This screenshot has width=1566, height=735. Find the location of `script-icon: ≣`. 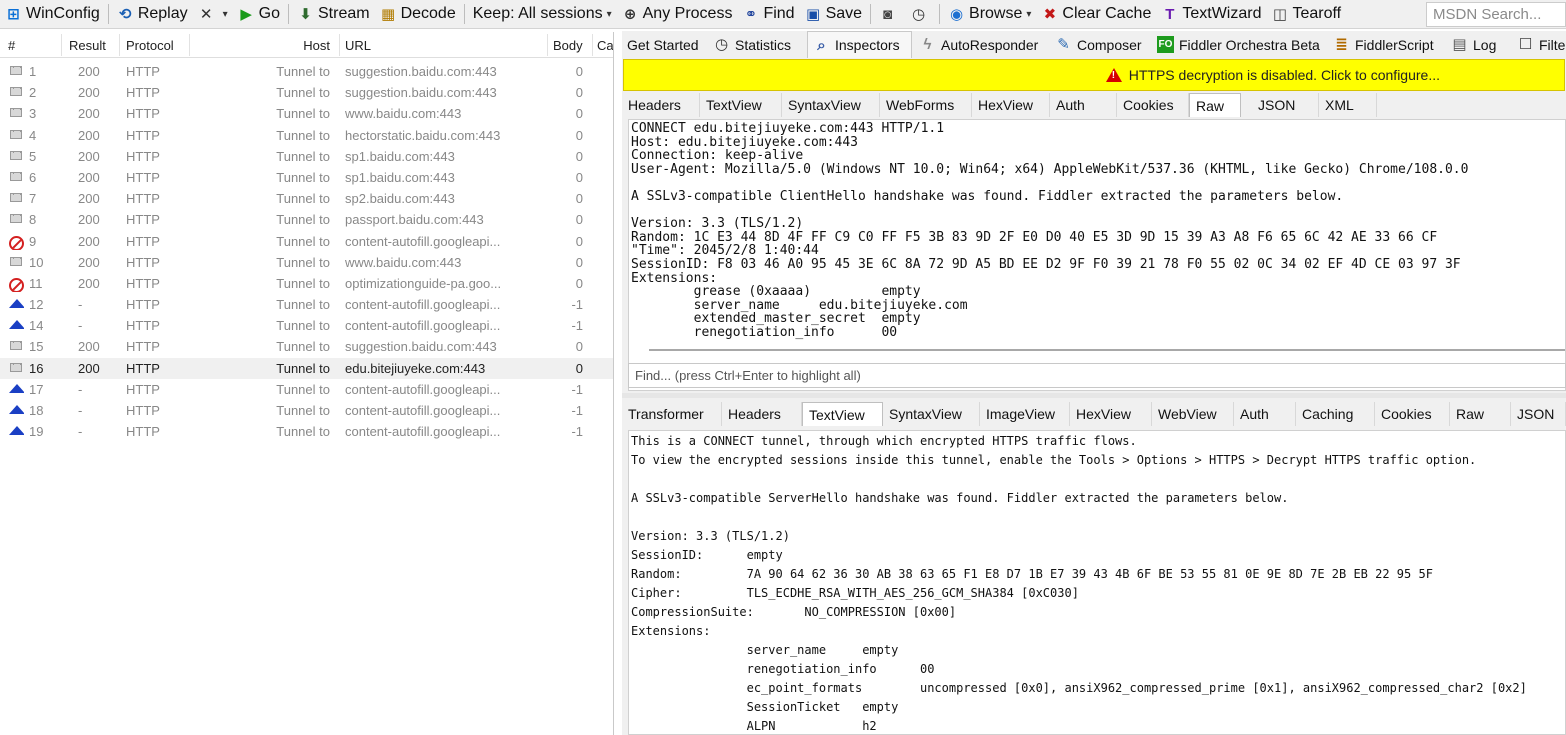

script-icon: ≣ is located at coordinates (1341, 44).